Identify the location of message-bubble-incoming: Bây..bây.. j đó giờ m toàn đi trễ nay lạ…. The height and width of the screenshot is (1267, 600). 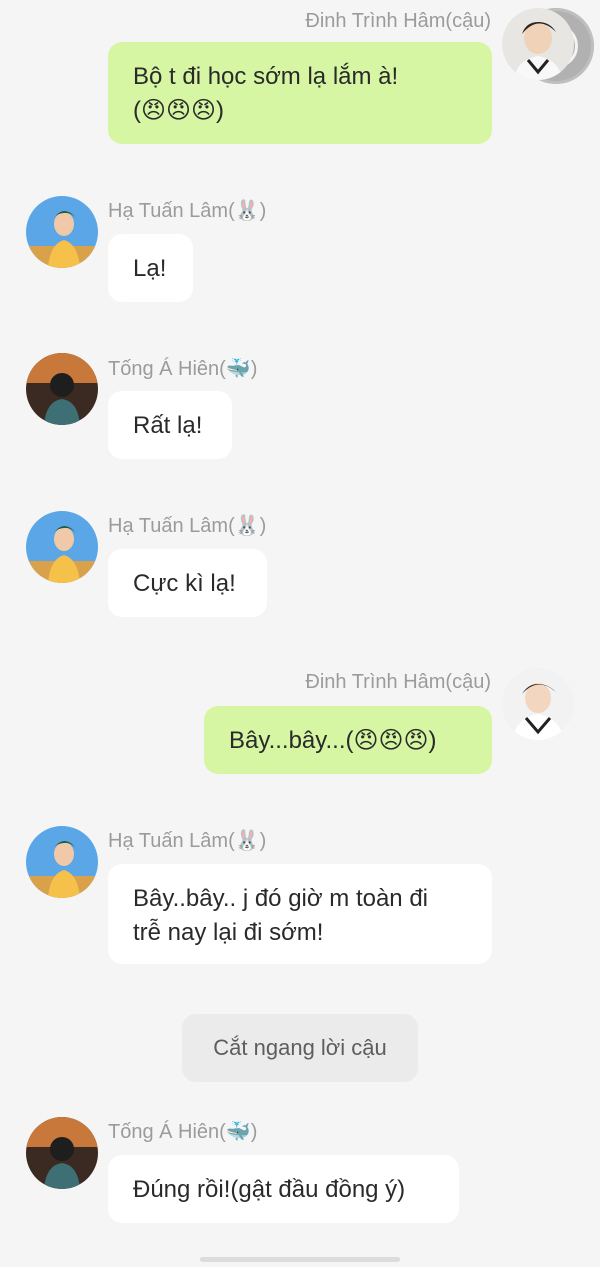
(300, 914).